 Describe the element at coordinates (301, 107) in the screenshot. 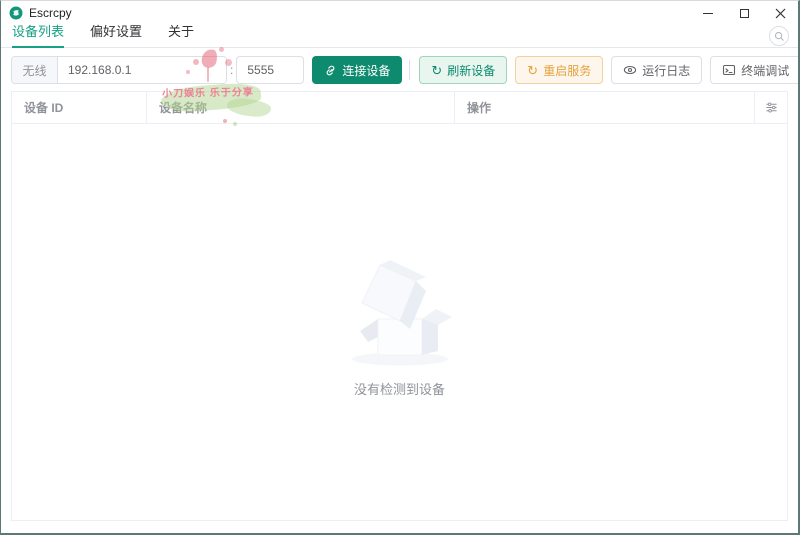

I see `column-header-device-name: 设备名称` at that location.